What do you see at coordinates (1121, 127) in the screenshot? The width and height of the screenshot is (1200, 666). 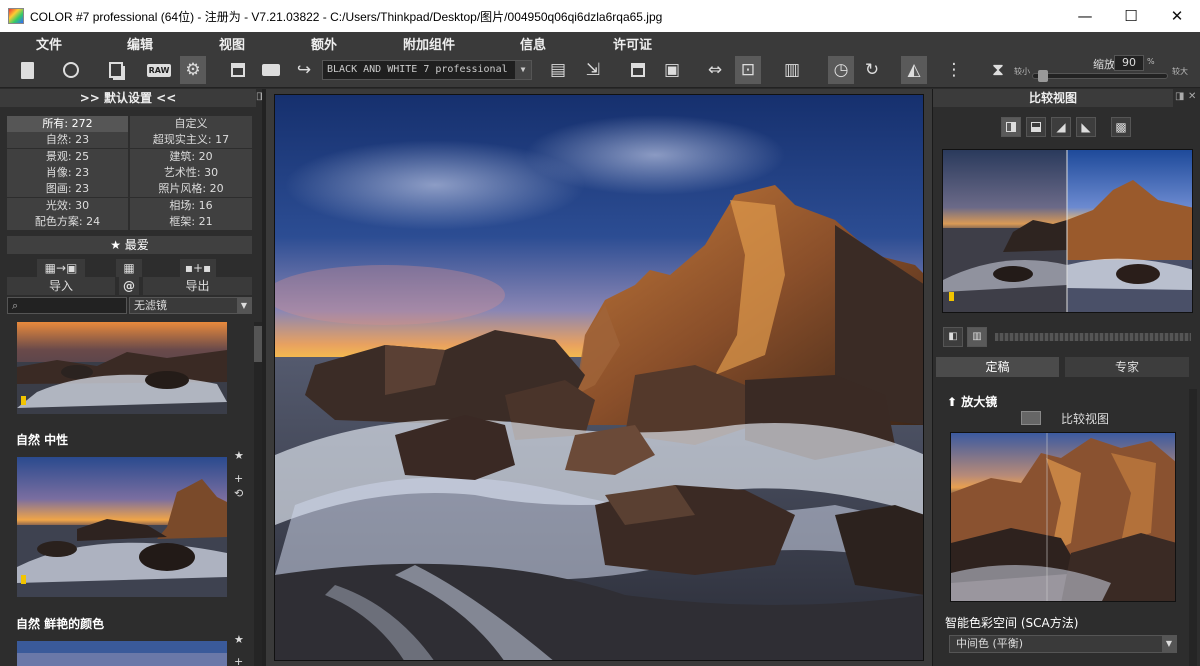 I see `full-compare-button: ▩` at bounding box center [1121, 127].